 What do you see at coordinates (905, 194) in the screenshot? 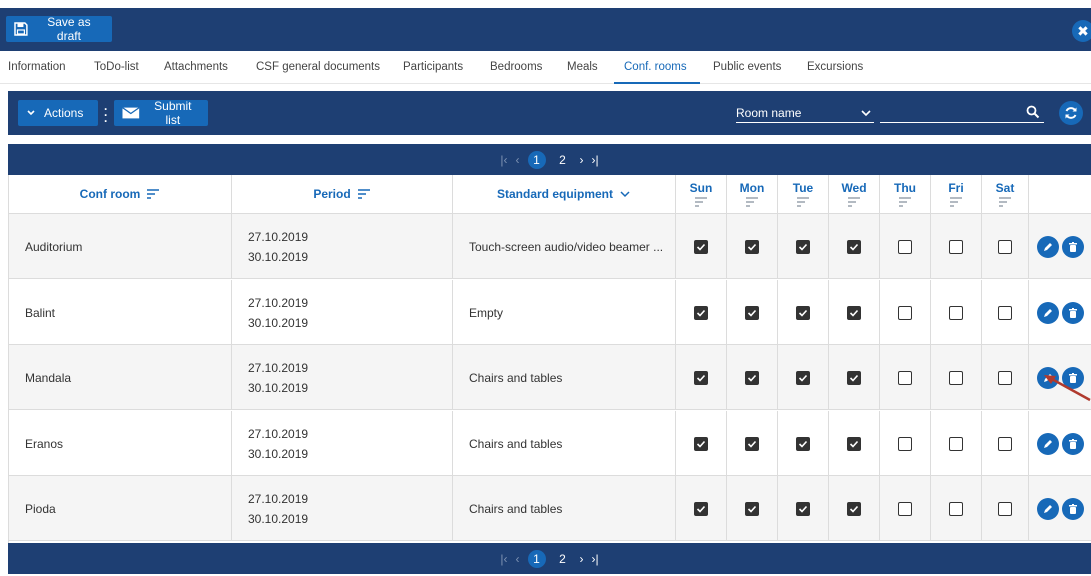
I see `column-header-thu: Thu` at bounding box center [905, 194].